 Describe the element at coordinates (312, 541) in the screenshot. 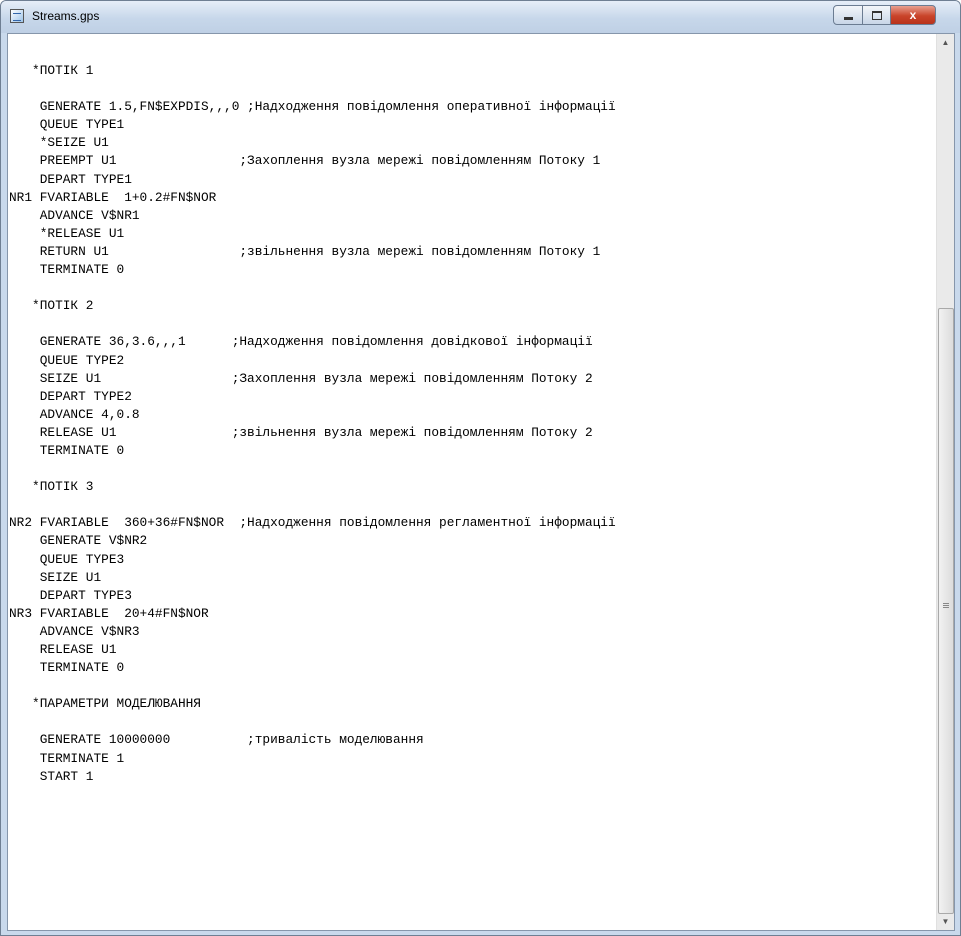

I see `code-line: GENERATE V$NR2` at that location.